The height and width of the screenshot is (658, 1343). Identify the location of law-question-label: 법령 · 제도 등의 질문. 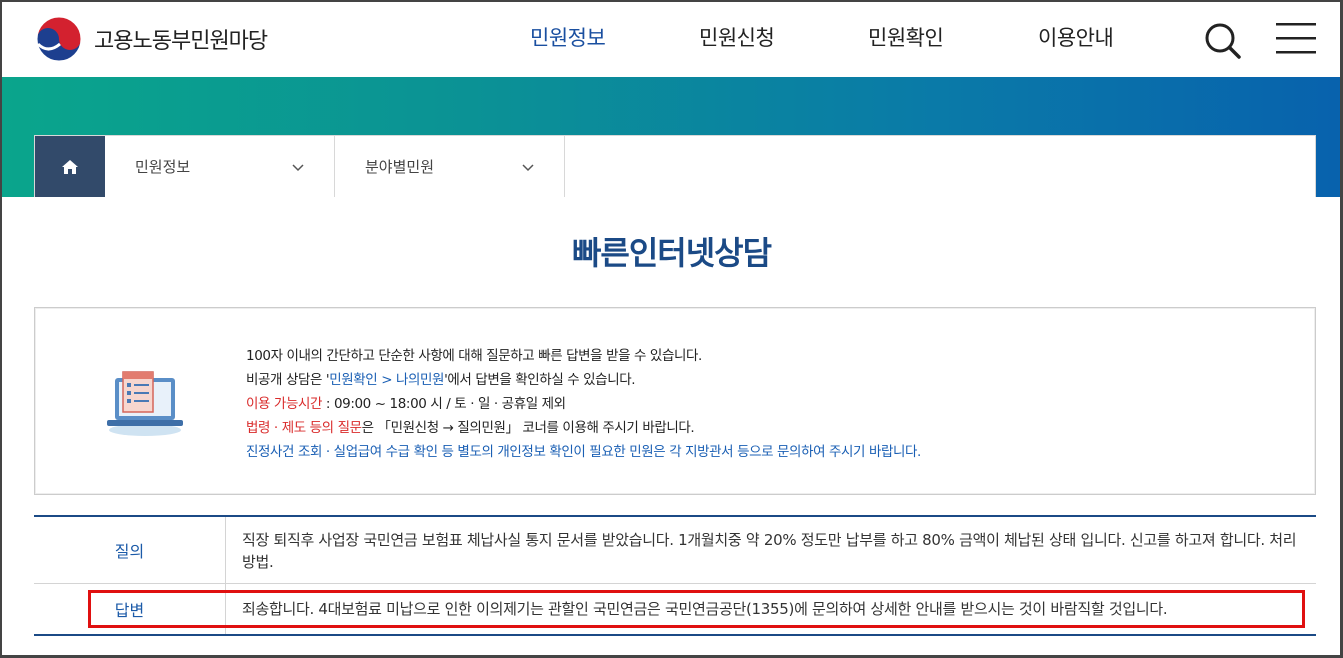
(304, 428).